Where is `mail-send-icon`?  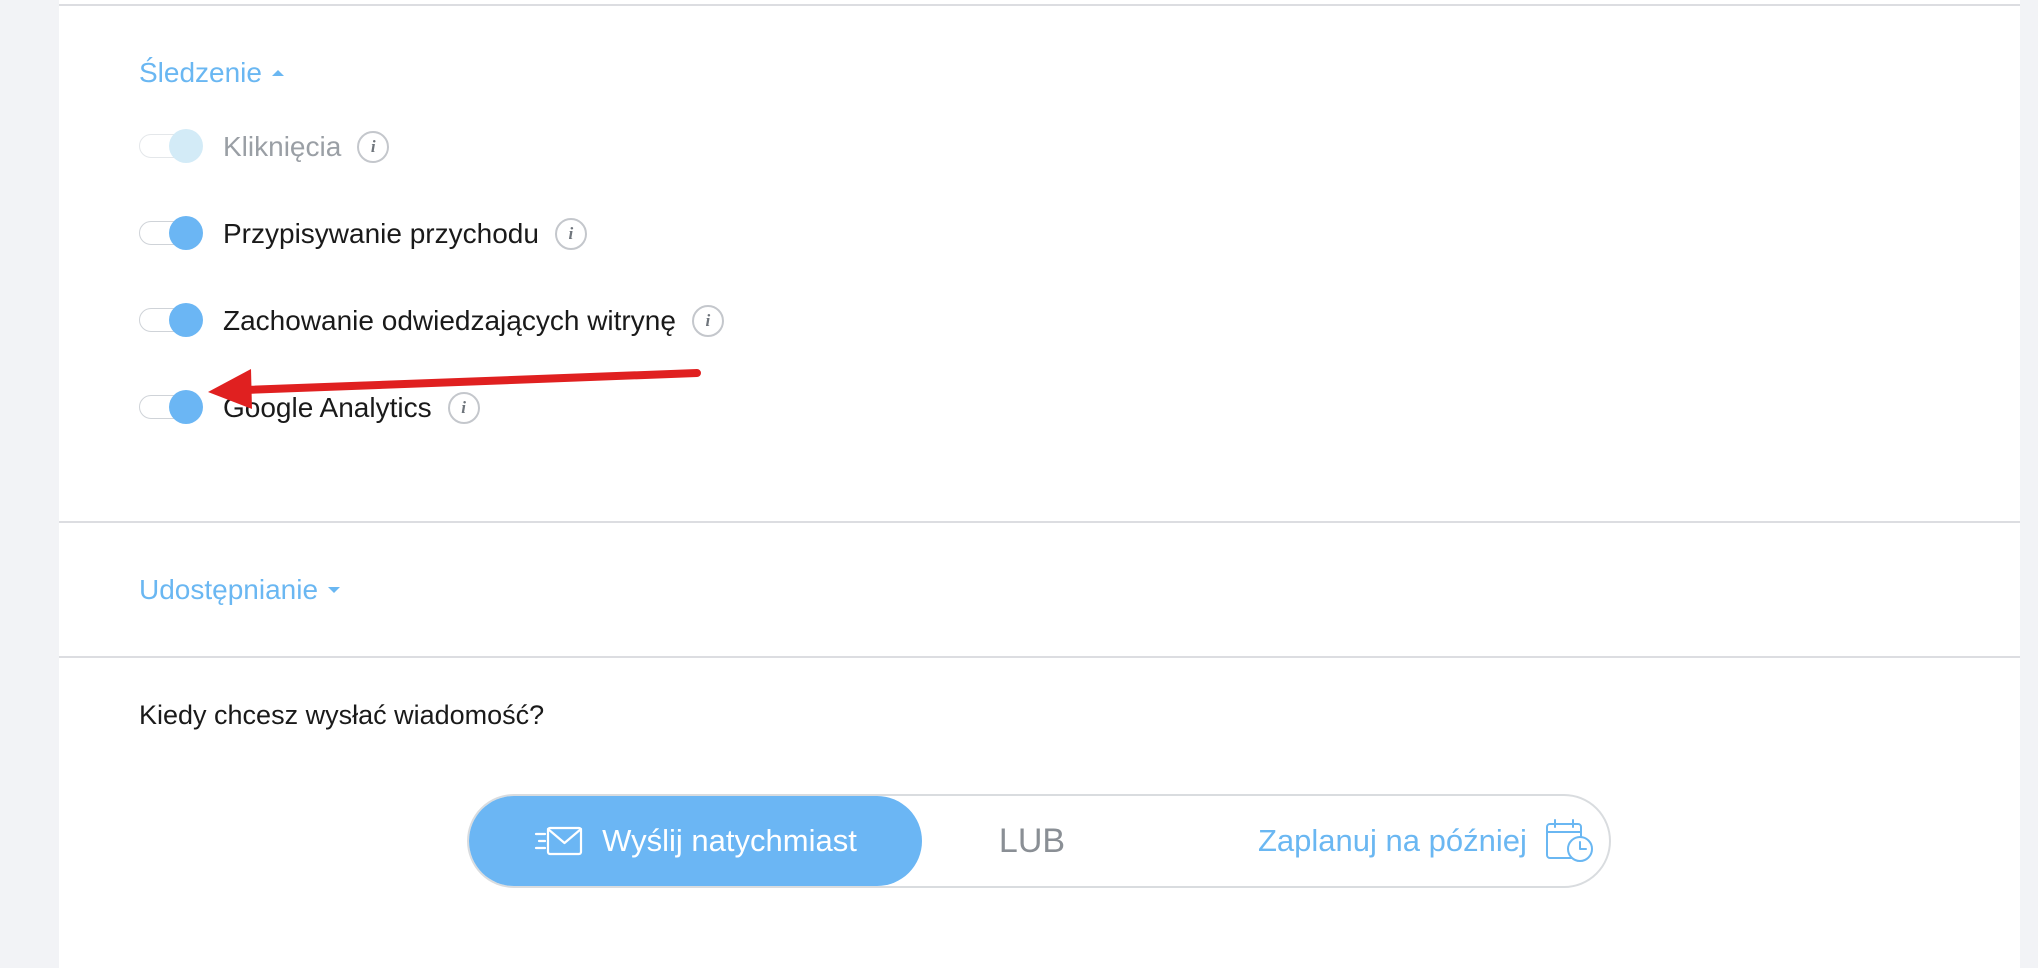 mail-send-icon is located at coordinates (559, 841).